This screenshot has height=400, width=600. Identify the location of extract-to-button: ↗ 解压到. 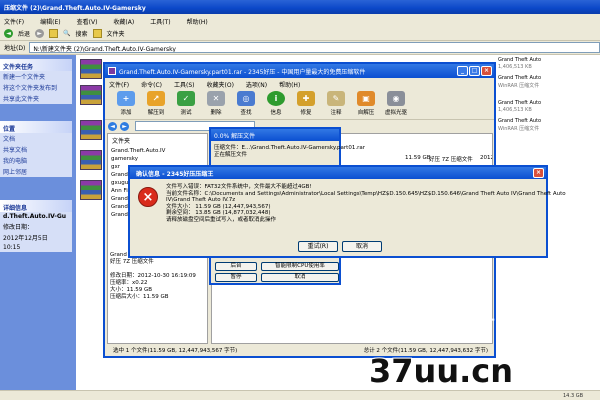
(156, 103).